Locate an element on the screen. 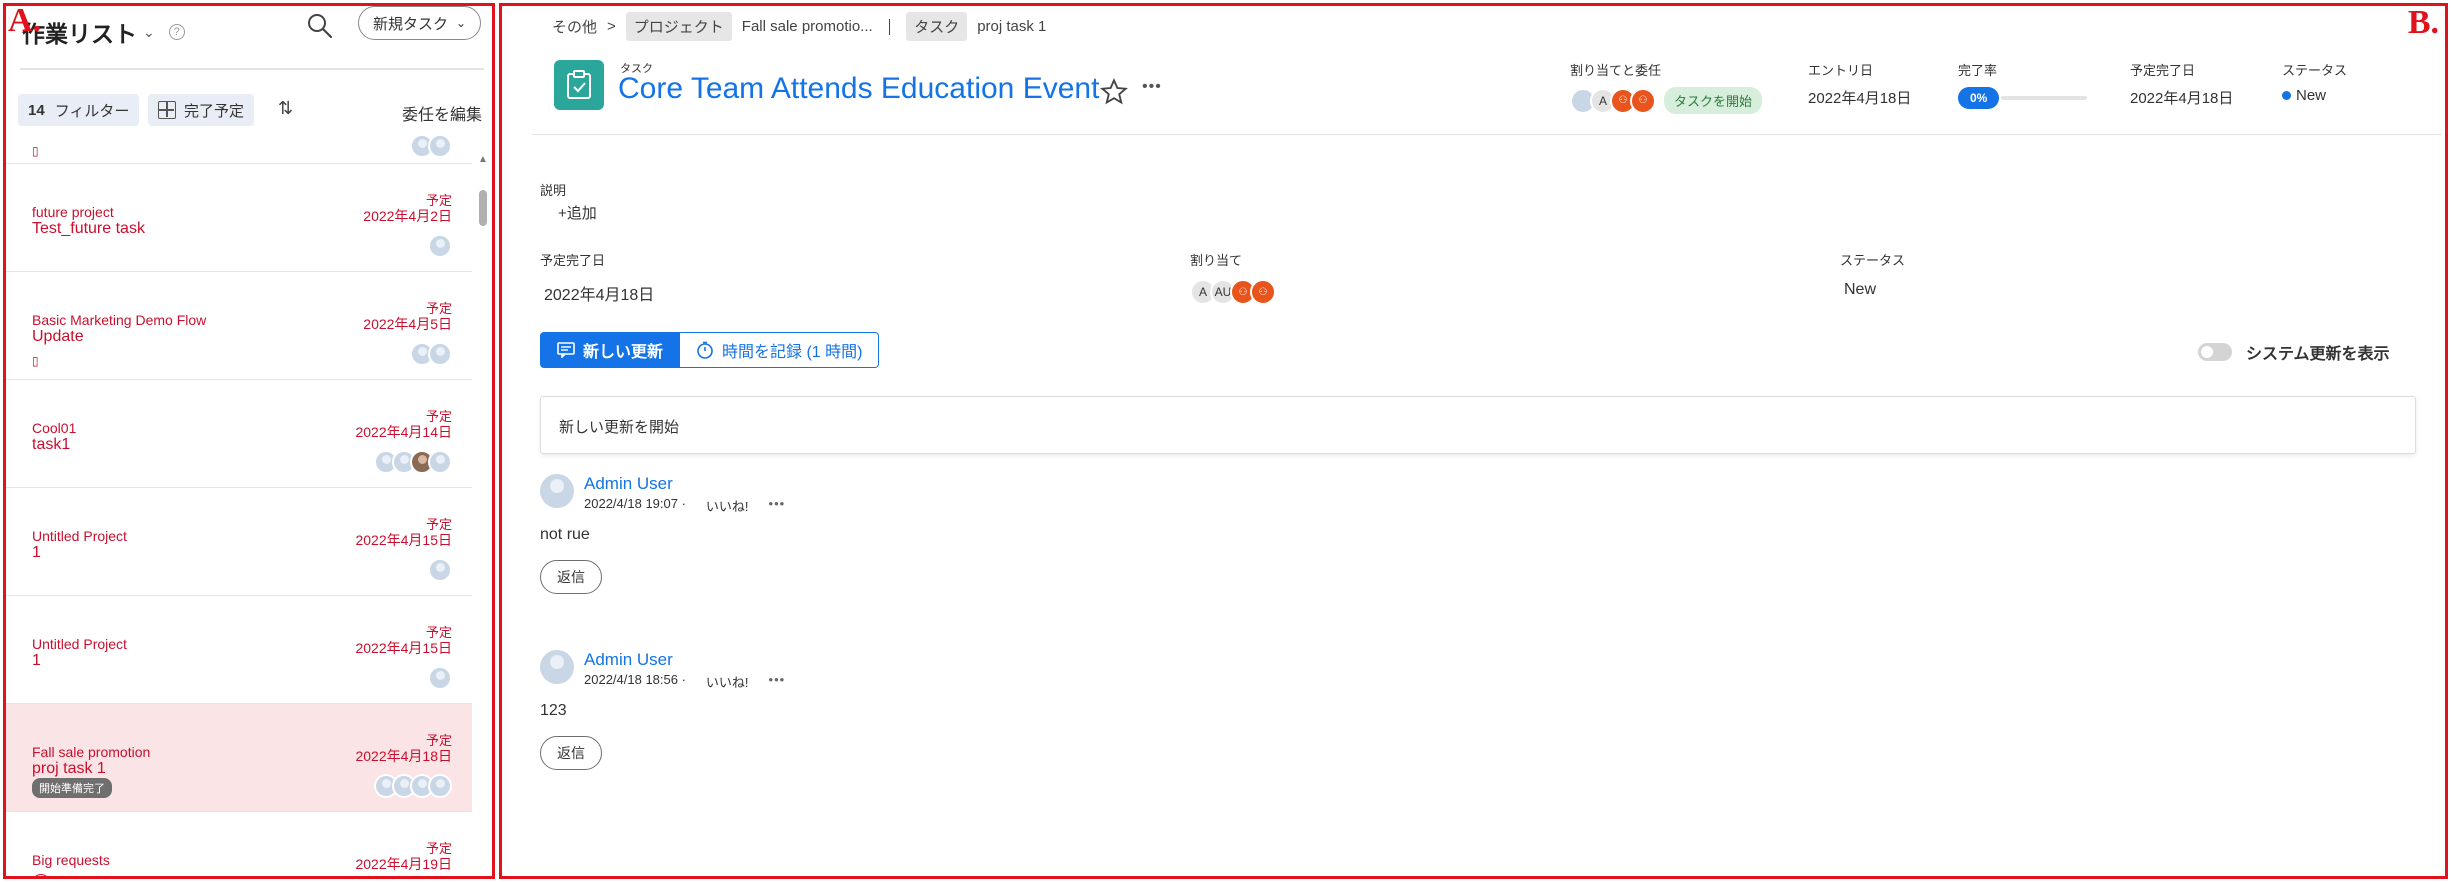 The image size is (2451, 882). system-updates-toggle-row: システム更新を表示 is located at coordinates (2294, 352).